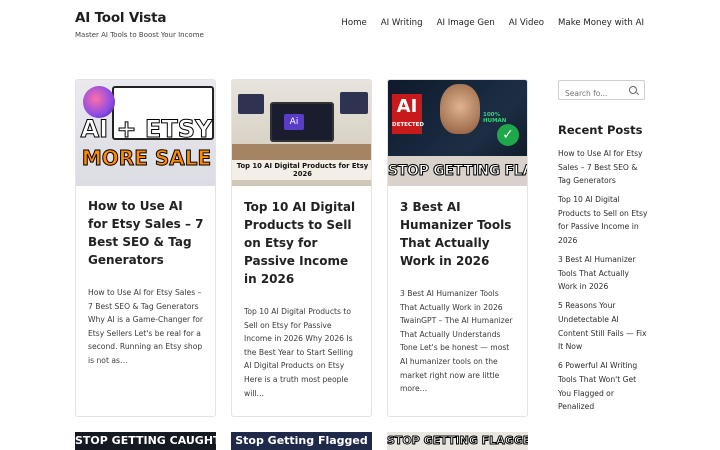 The image size is (720, 450). Describe the element at coordinates (408, 125) in the screenshot. I see `detected-label: DETECTED` at that location.